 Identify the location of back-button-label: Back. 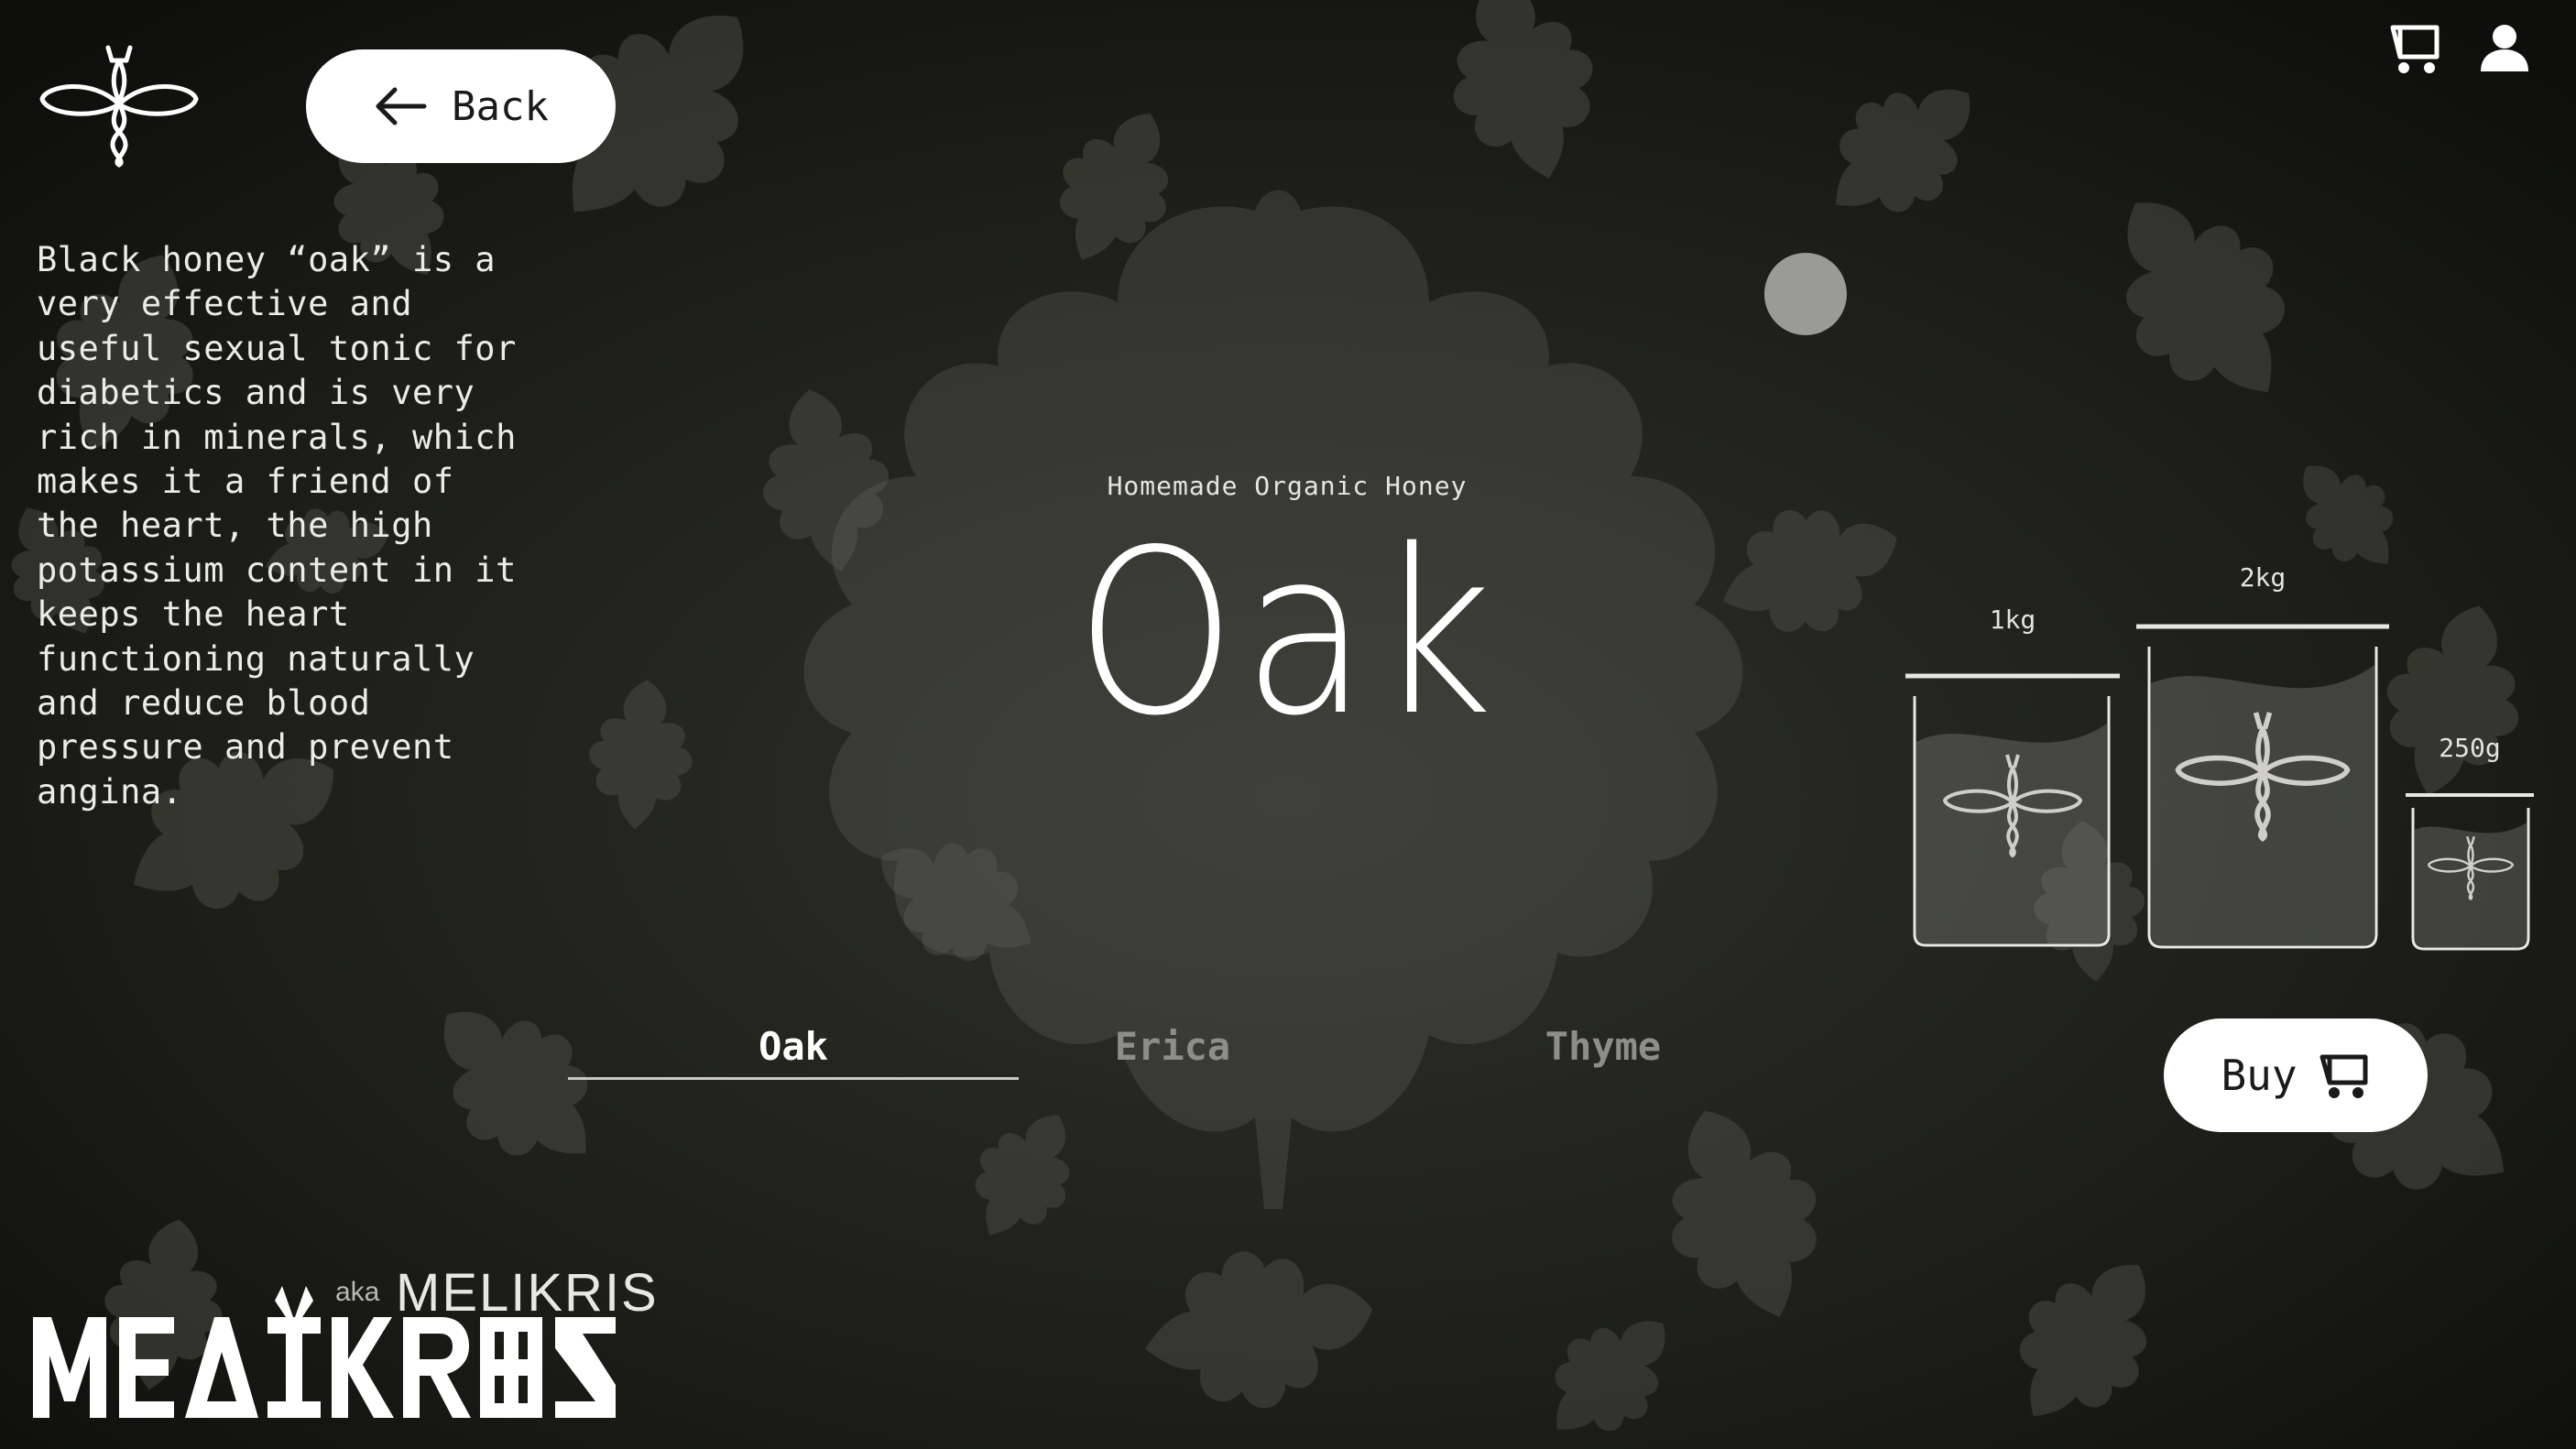
(501, 106).